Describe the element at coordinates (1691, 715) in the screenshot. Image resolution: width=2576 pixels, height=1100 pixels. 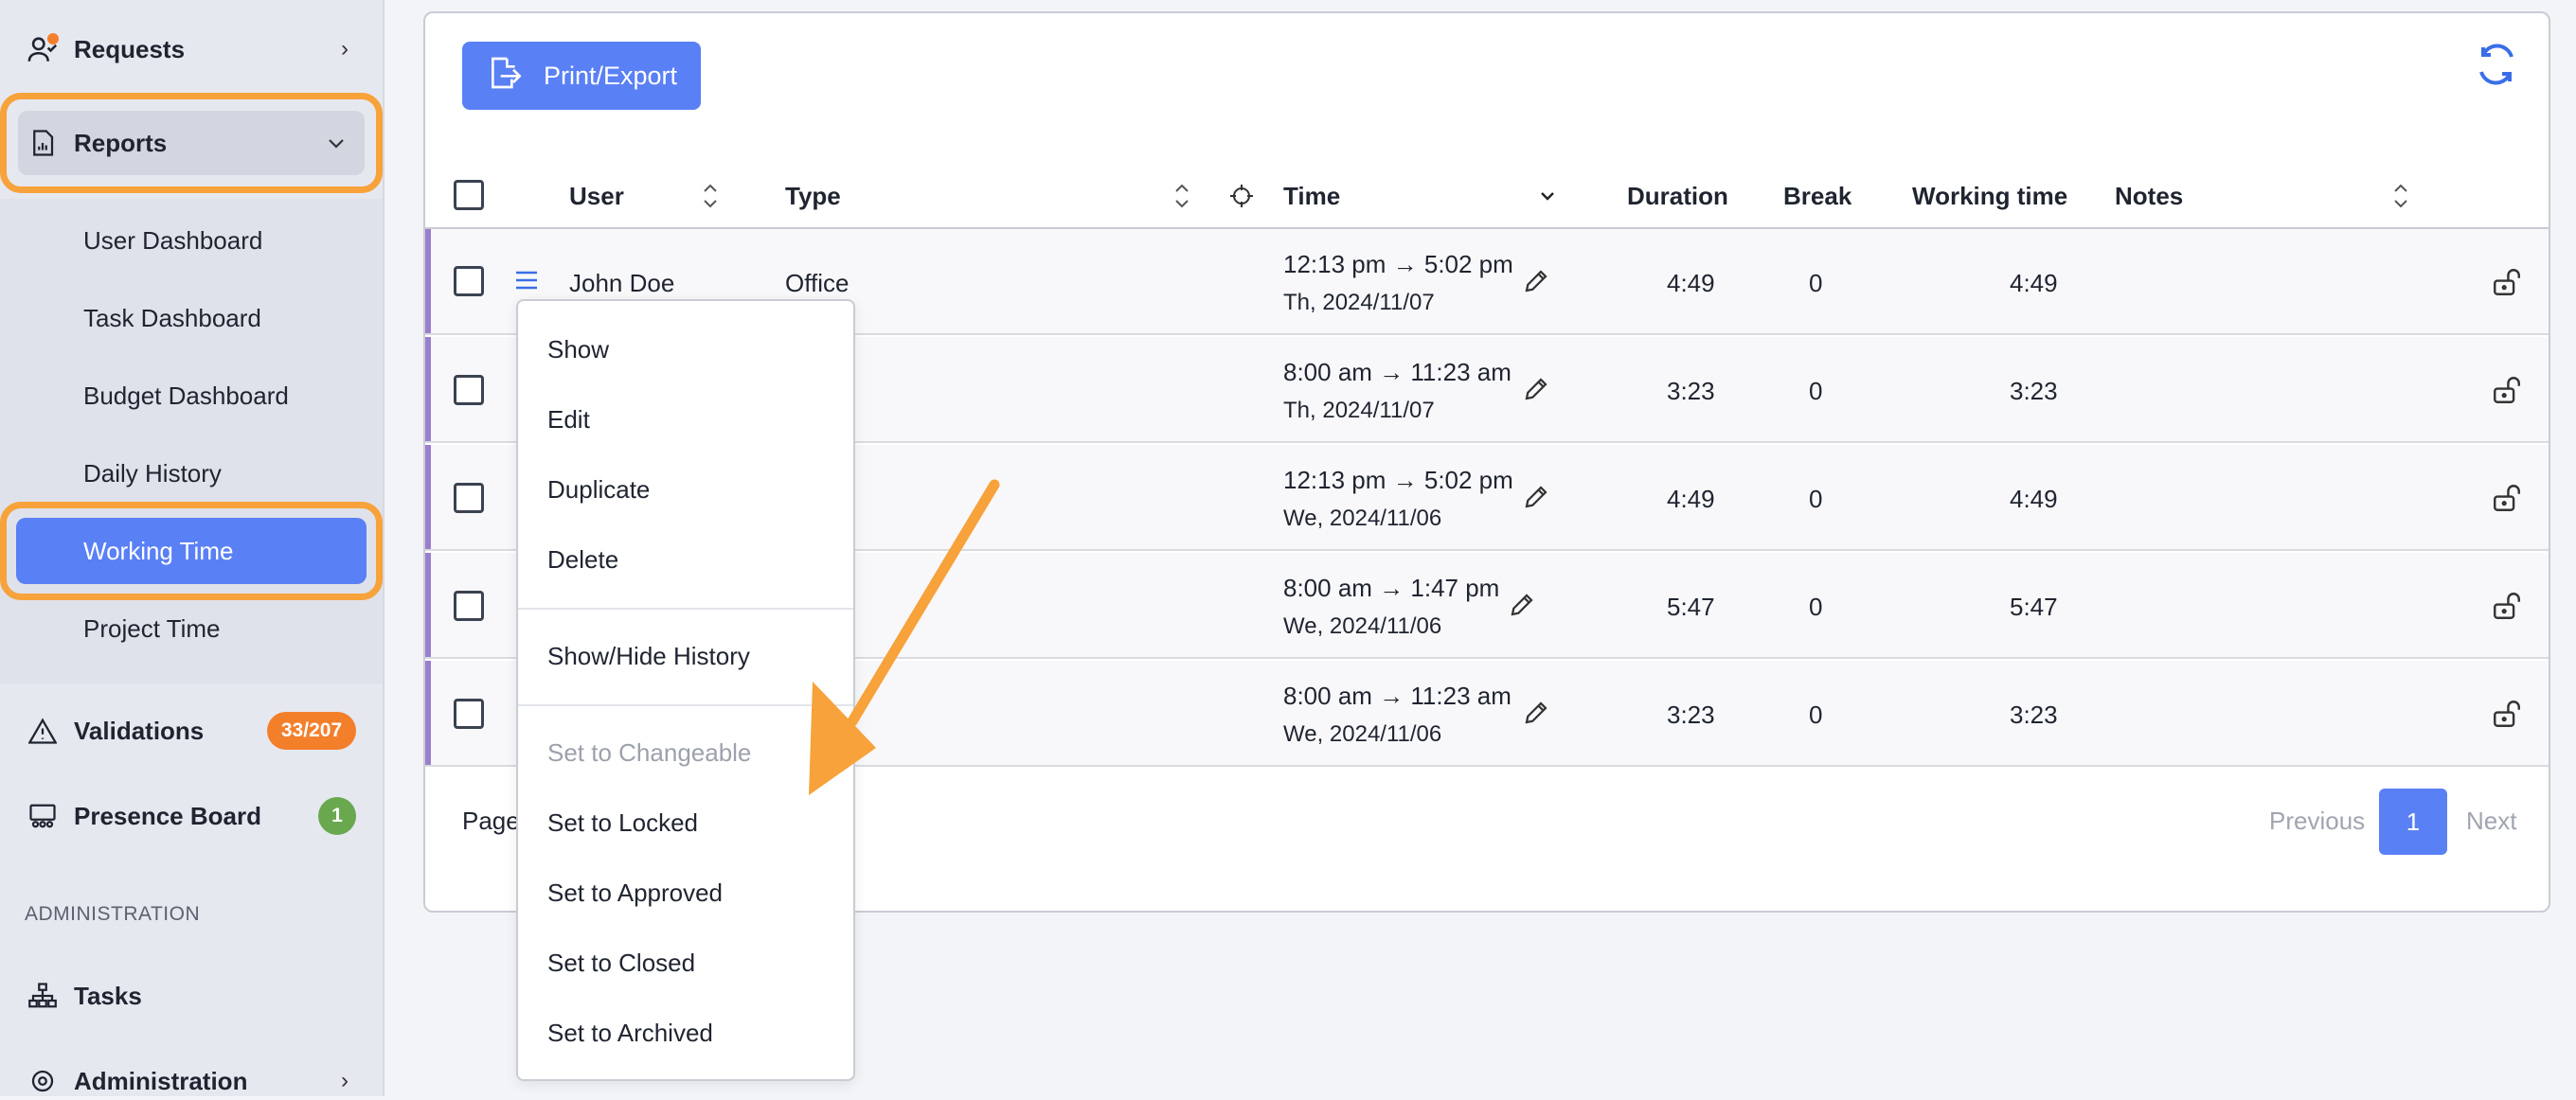
I see `cell-duration: 3:23` at that location.